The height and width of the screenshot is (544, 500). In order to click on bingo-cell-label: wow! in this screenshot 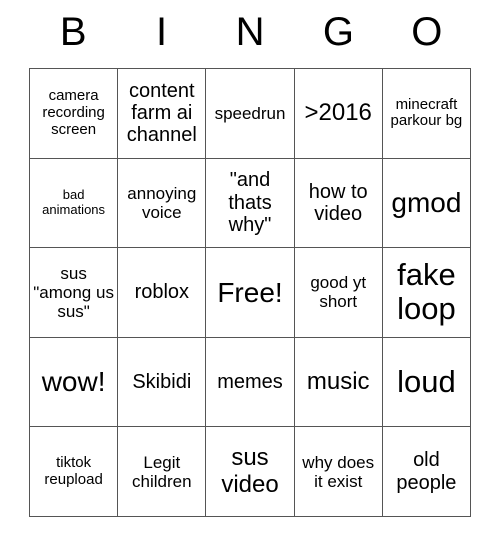, I will do `click(73, 382)`.